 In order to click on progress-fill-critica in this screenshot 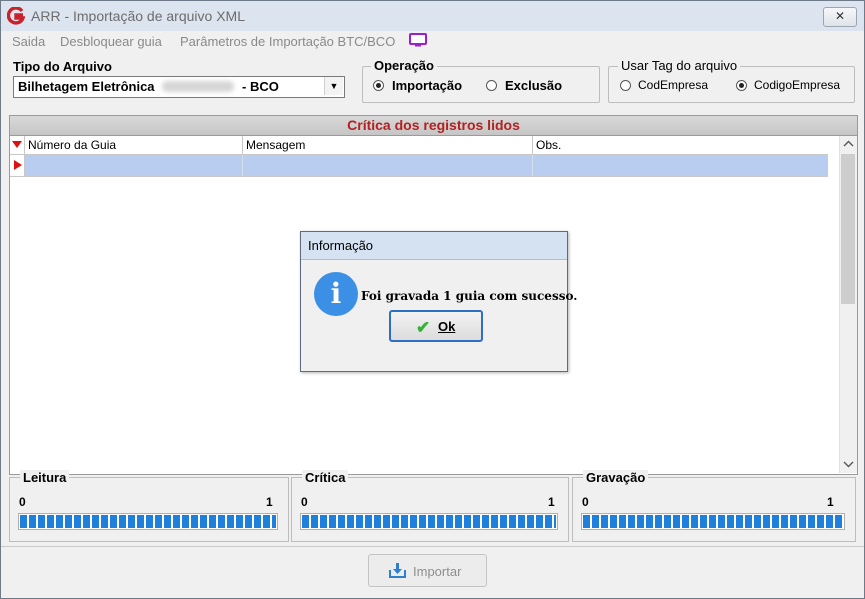, I will do `click(429, 521)`.